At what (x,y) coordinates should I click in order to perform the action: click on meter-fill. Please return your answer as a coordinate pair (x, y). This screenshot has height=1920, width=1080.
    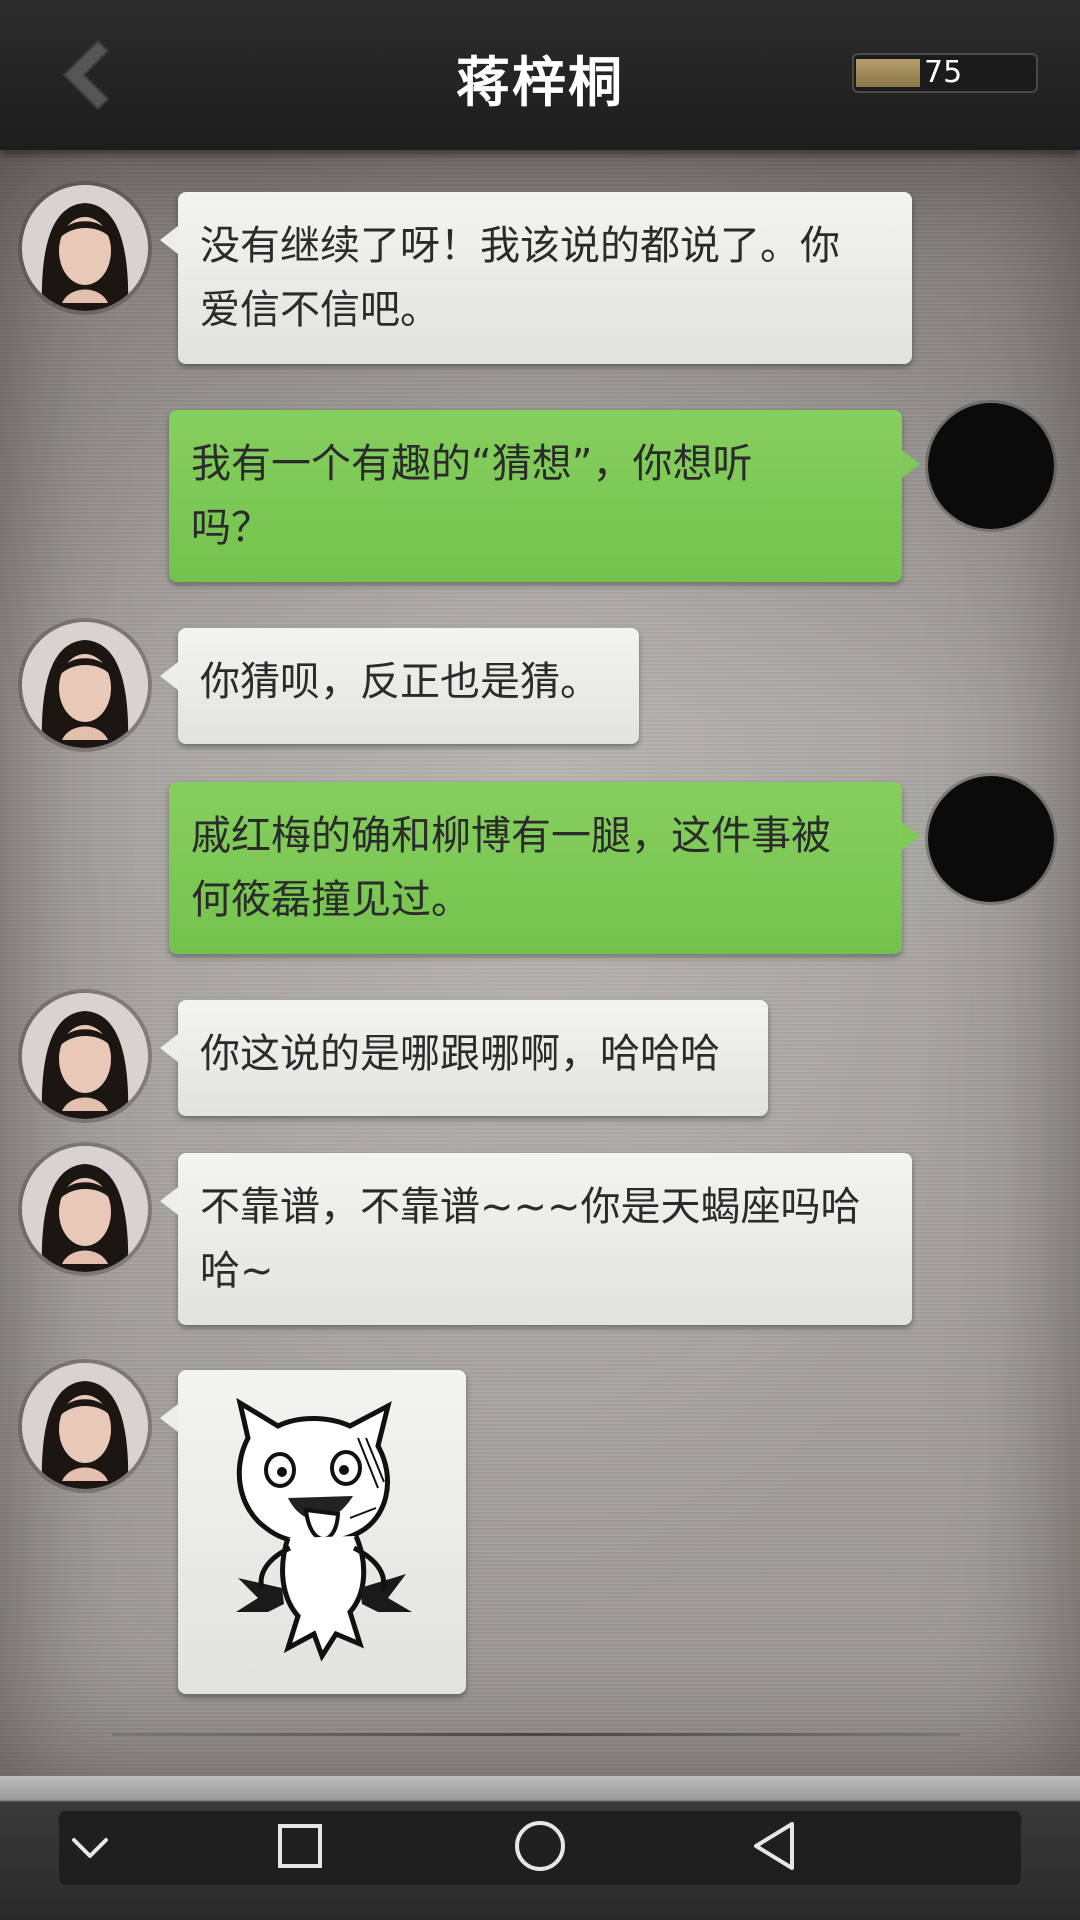
    Looking at the image, I should click on (888, 73).